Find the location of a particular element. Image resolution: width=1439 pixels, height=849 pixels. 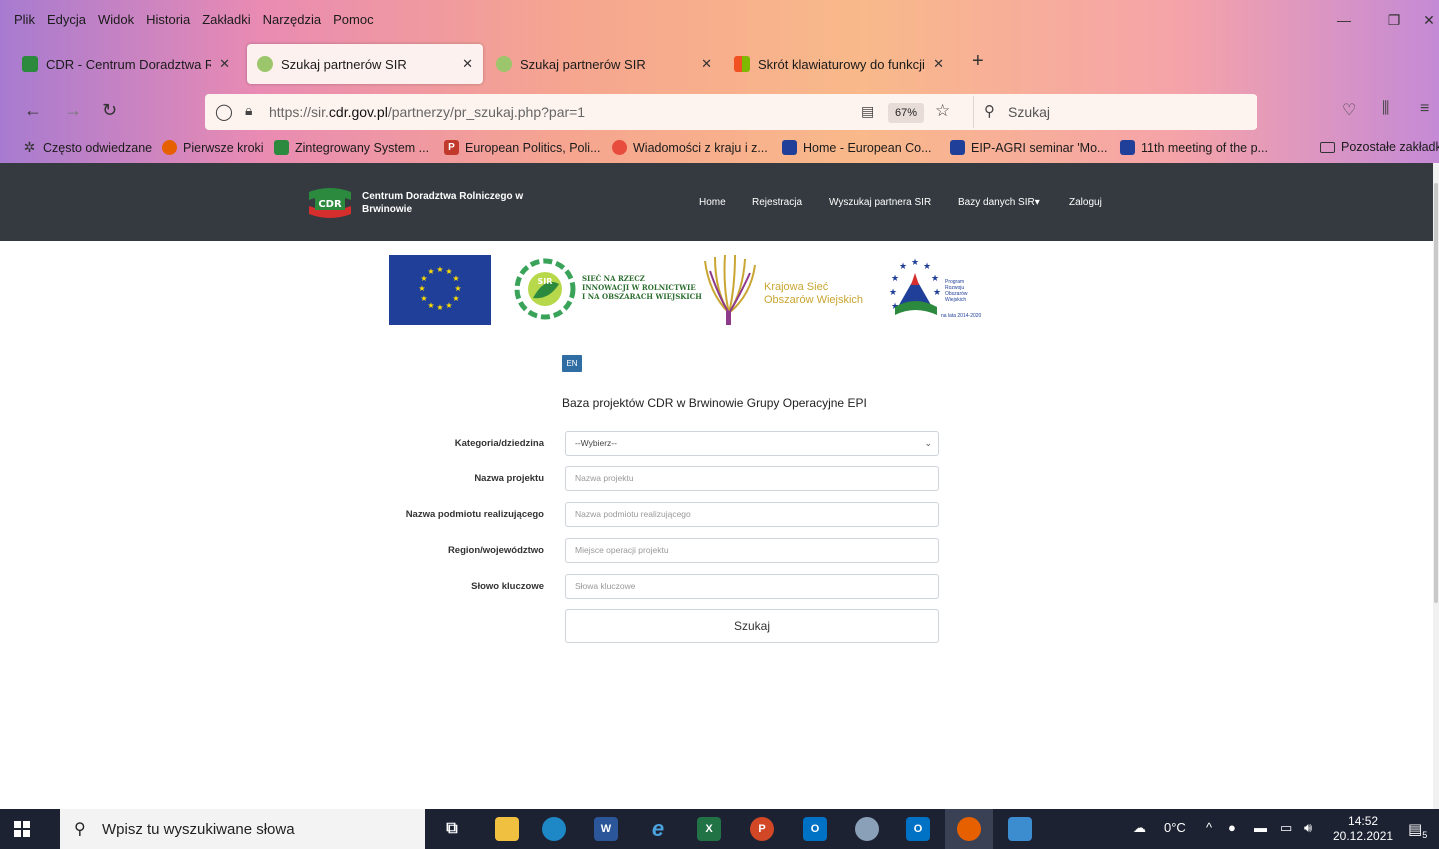

network-icon: ▬ is located at coordinates (1260, 827).